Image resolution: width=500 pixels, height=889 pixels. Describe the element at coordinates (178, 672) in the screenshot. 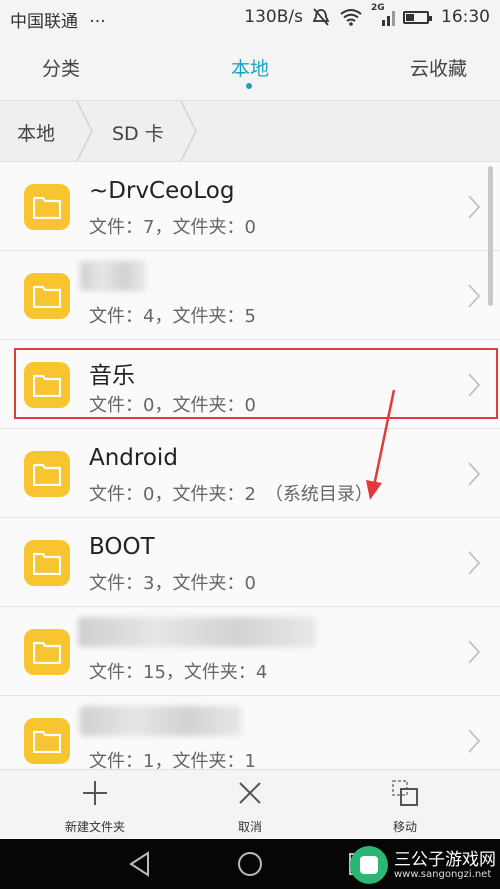

I see `file-meta: 文件：15，文件夹：4` at that location.